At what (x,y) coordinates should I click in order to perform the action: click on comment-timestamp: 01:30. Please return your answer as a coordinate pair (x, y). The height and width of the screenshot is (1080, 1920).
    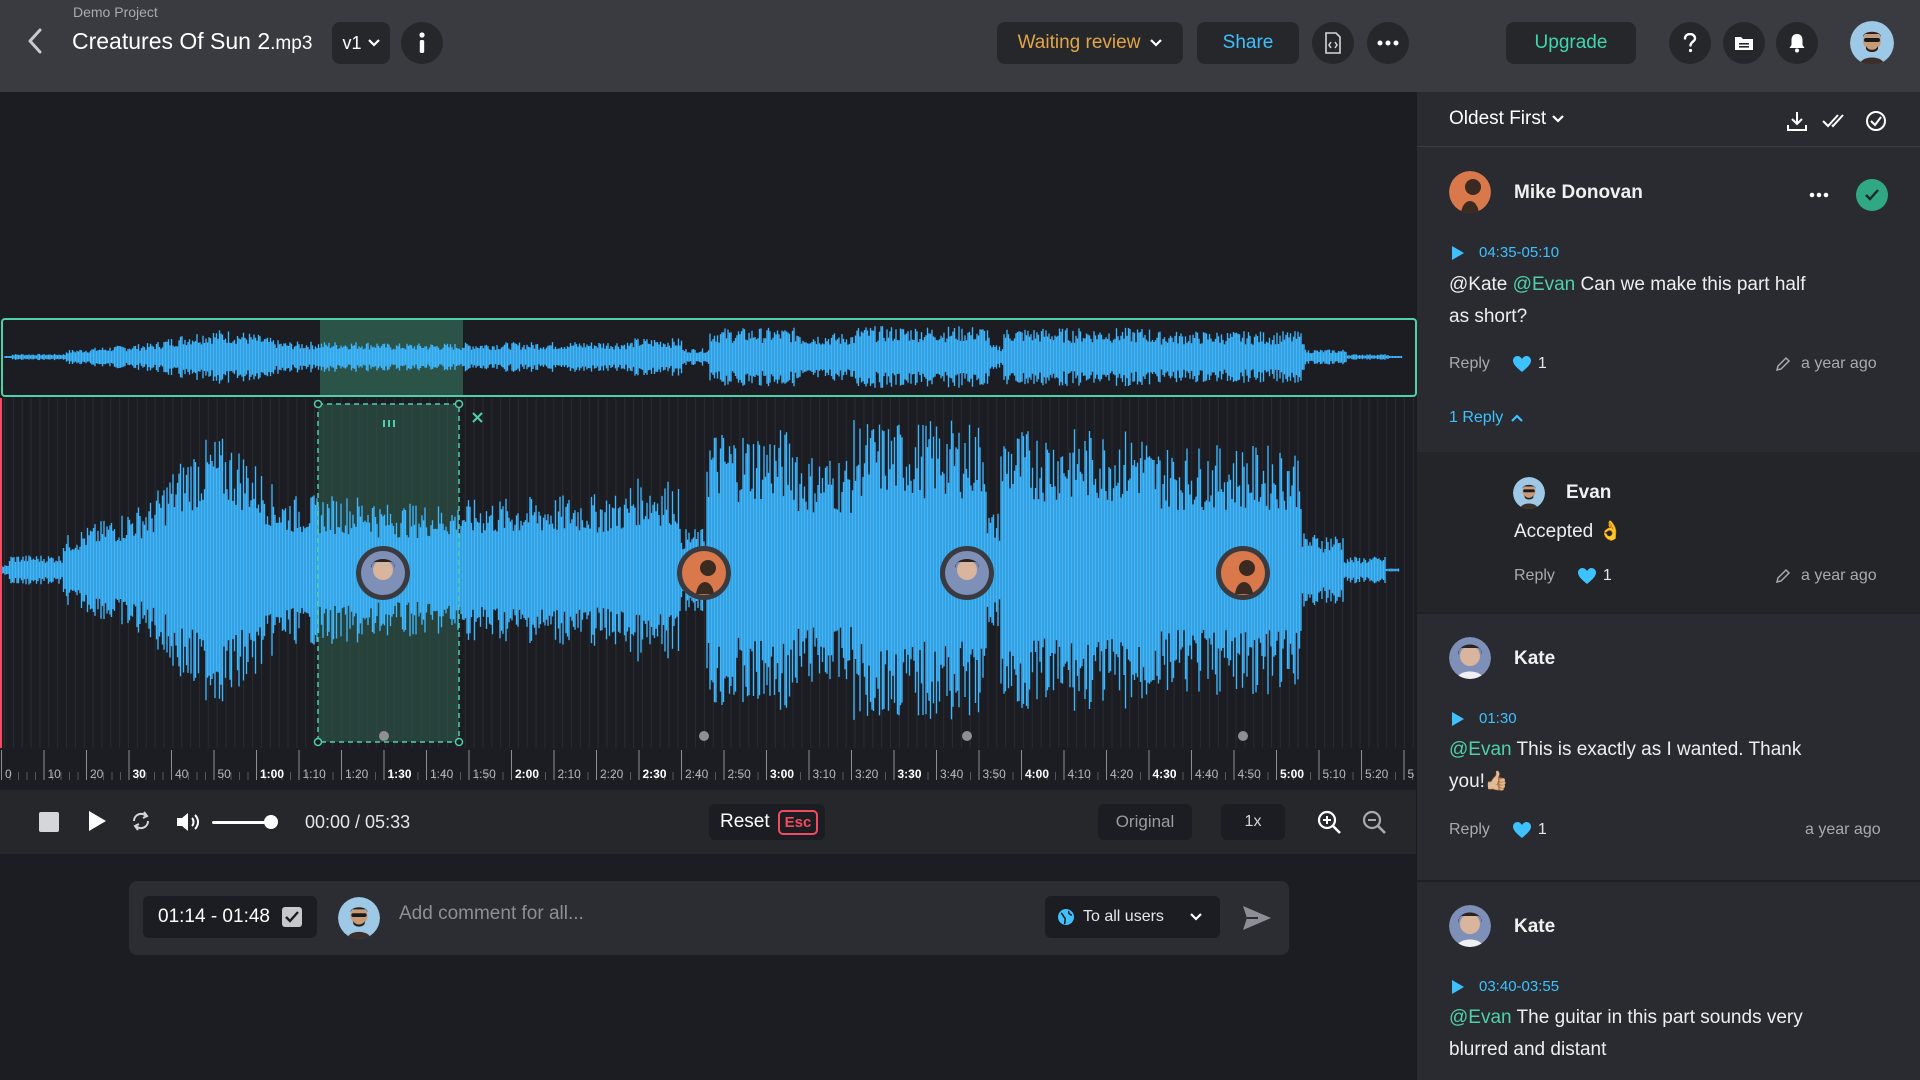
    Looking at the image, I should click on (1484, 718).